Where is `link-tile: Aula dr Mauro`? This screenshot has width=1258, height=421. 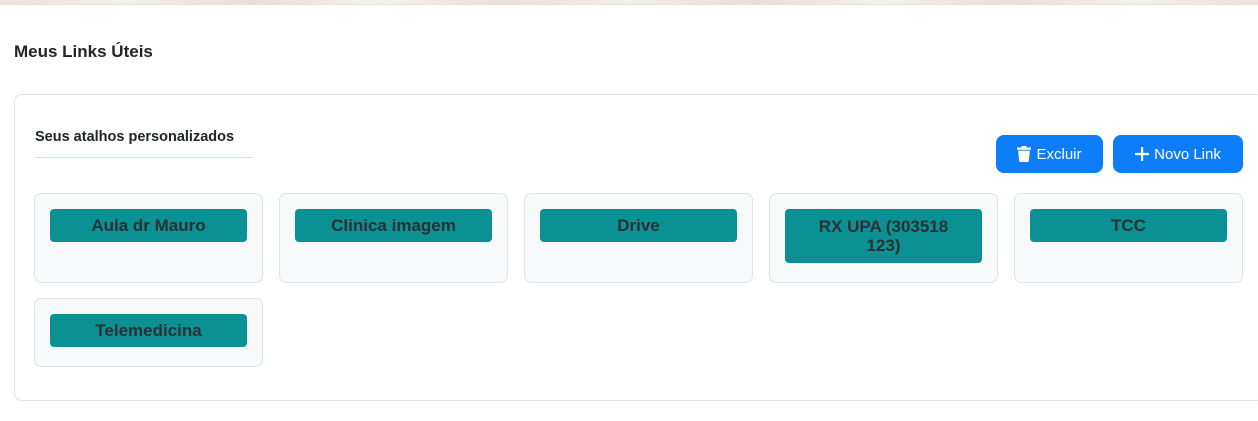
link-tile: Aula dr Mauro is located at coordinates (148, 238).